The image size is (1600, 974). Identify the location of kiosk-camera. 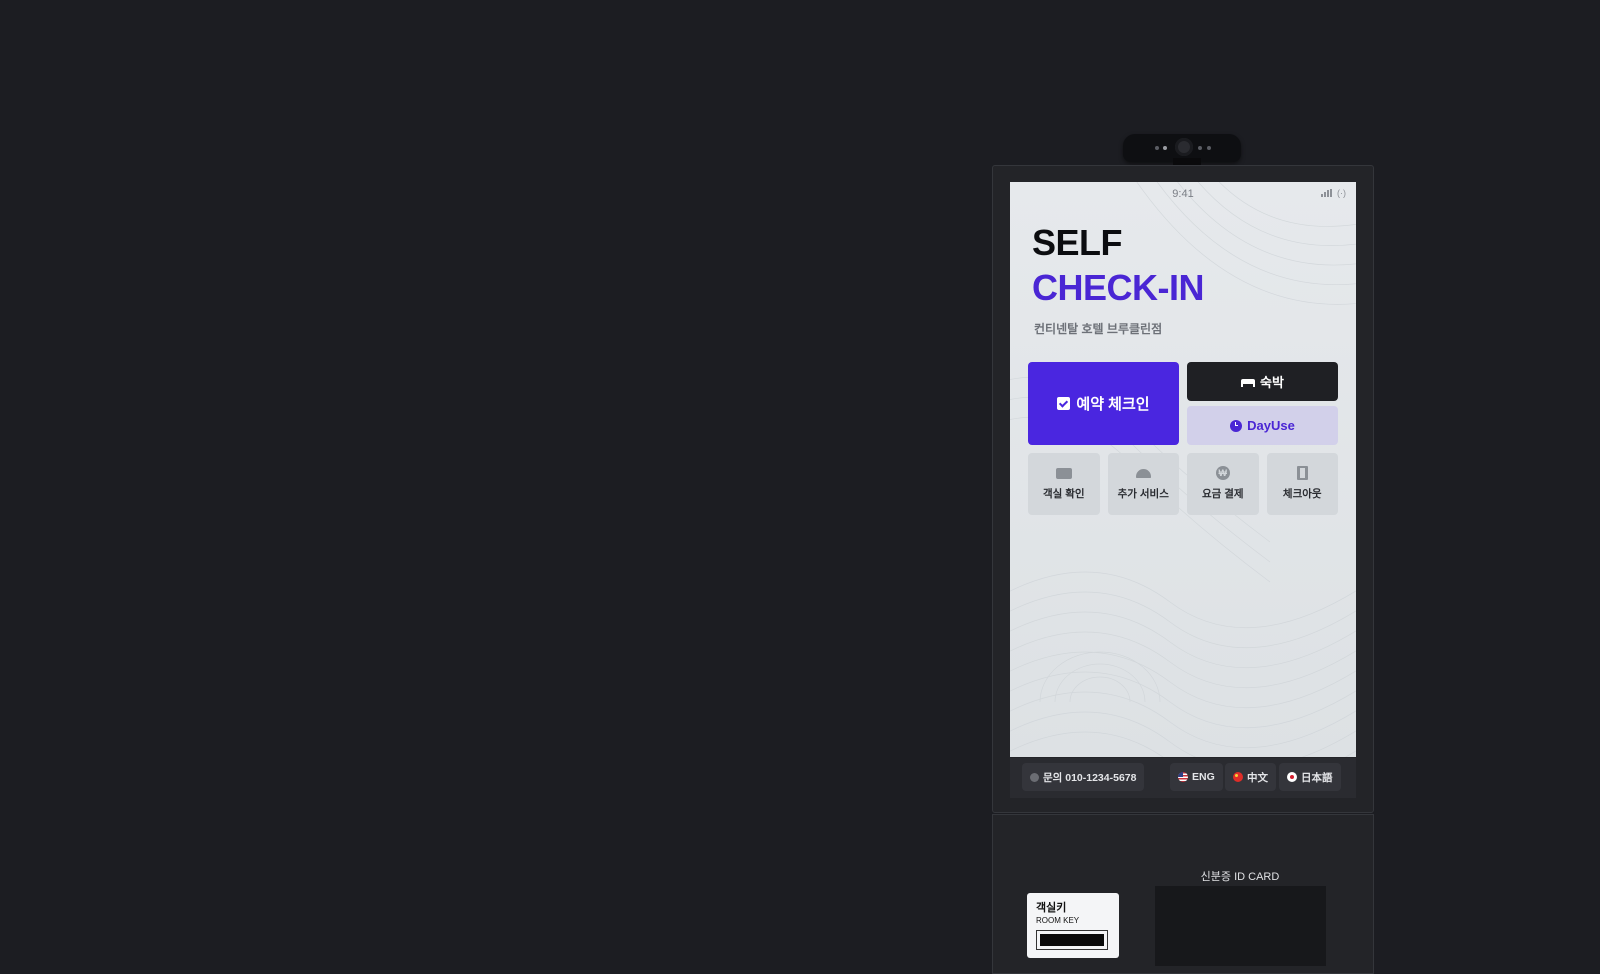
(1182, 150).